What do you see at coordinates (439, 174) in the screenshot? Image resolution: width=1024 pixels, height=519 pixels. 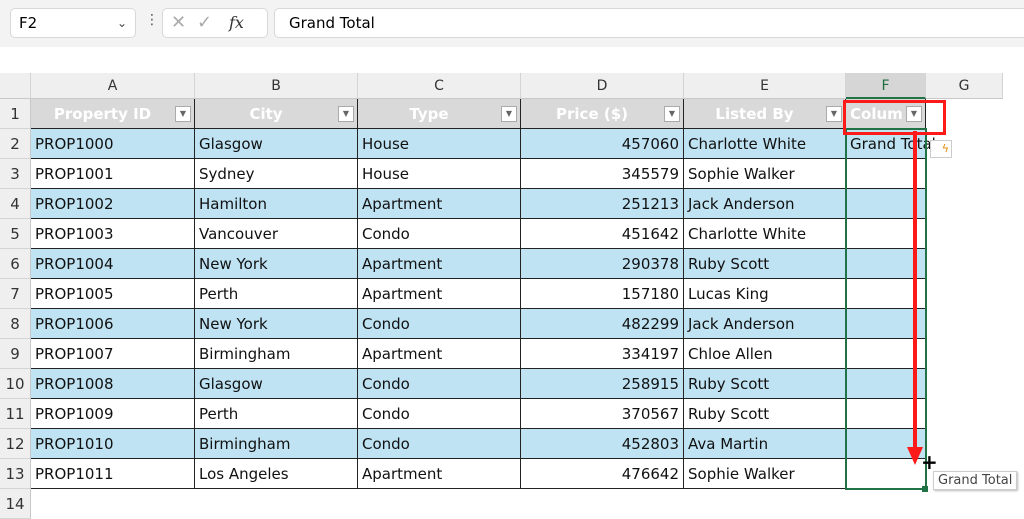 I see `table-cell: House` at bounding box center [439, 174].